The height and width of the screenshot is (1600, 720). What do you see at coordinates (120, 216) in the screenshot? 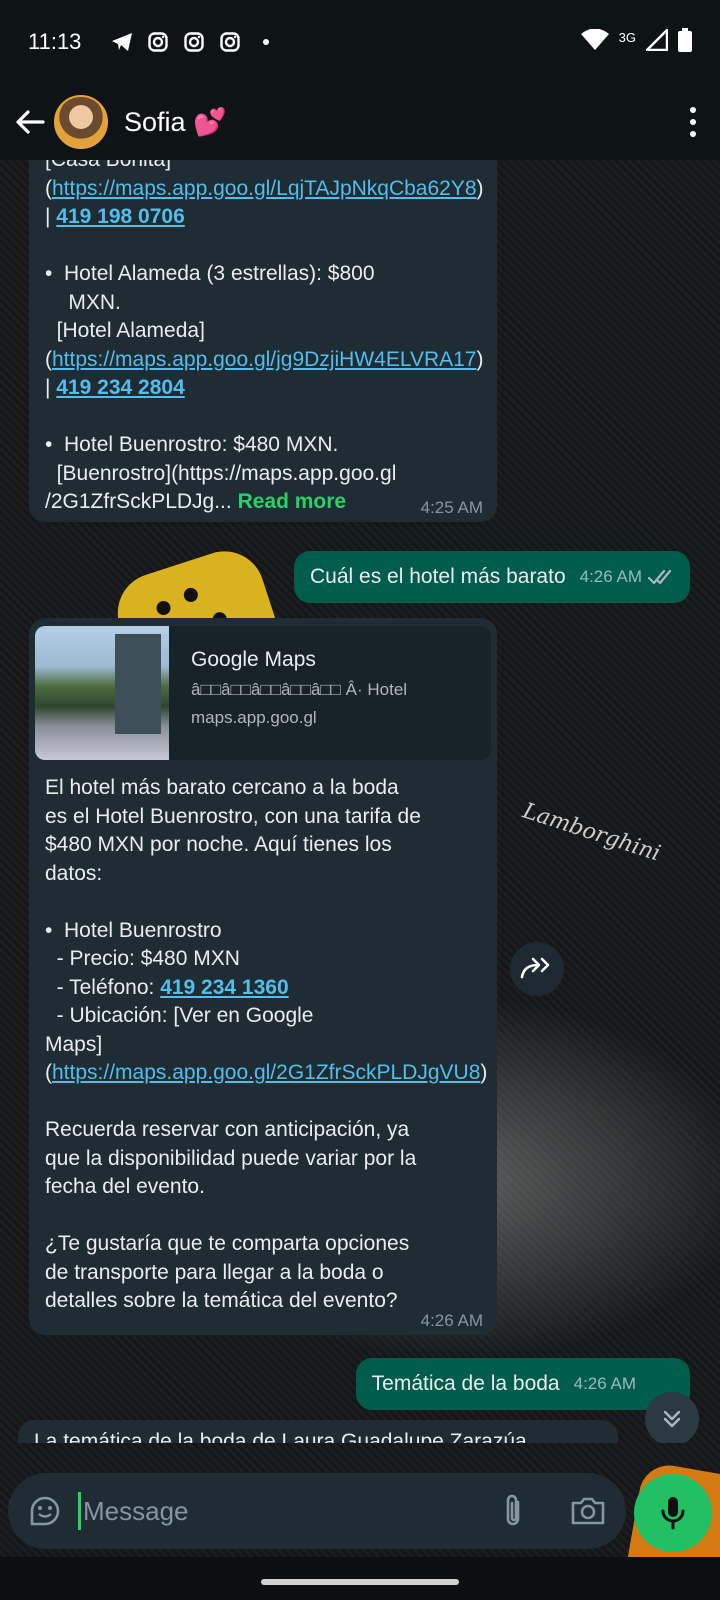
I see `phone-link: 419 198 0706` at bounding box center [120, 216].